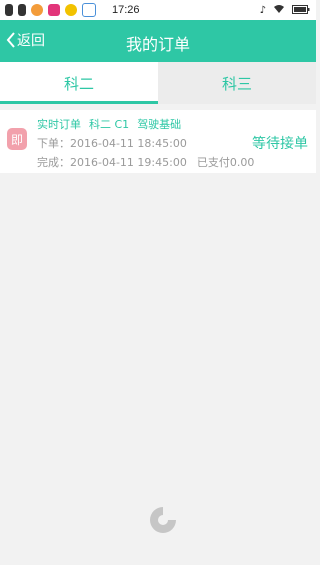  I want to click on watermark-icon, so click(163, 520).